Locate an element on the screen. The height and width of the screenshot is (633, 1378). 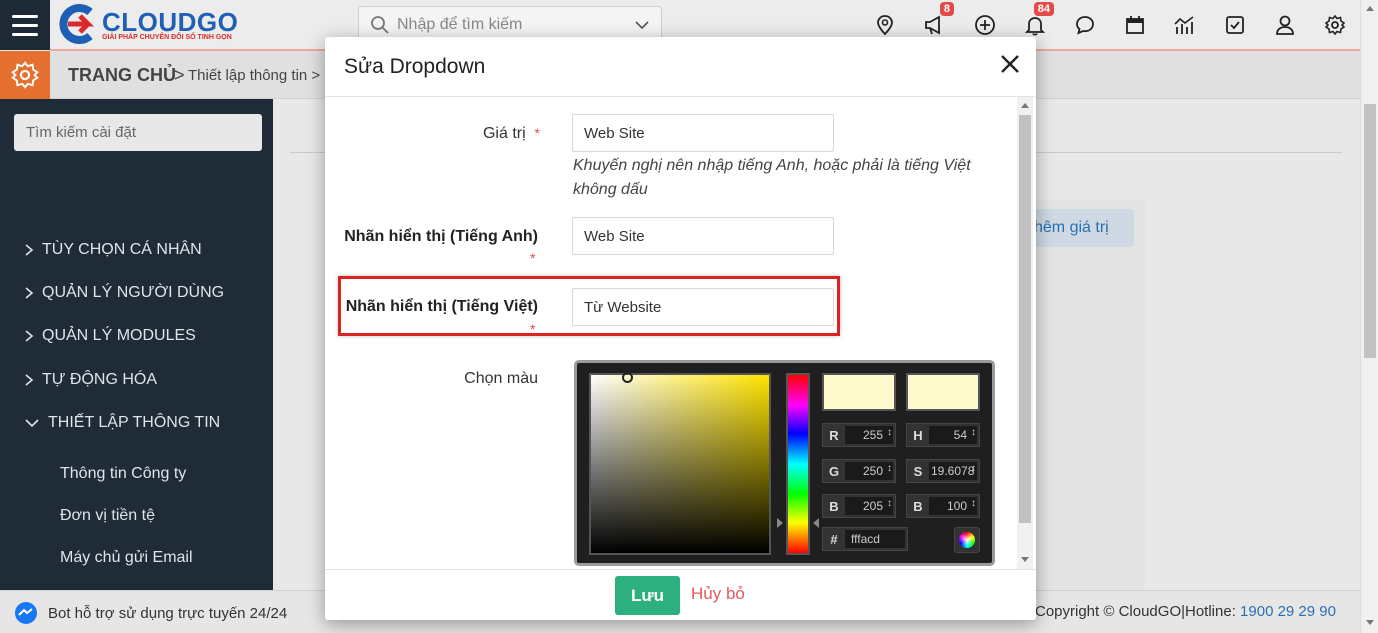
green-field: G 250 is located at coordinates (859, 471).